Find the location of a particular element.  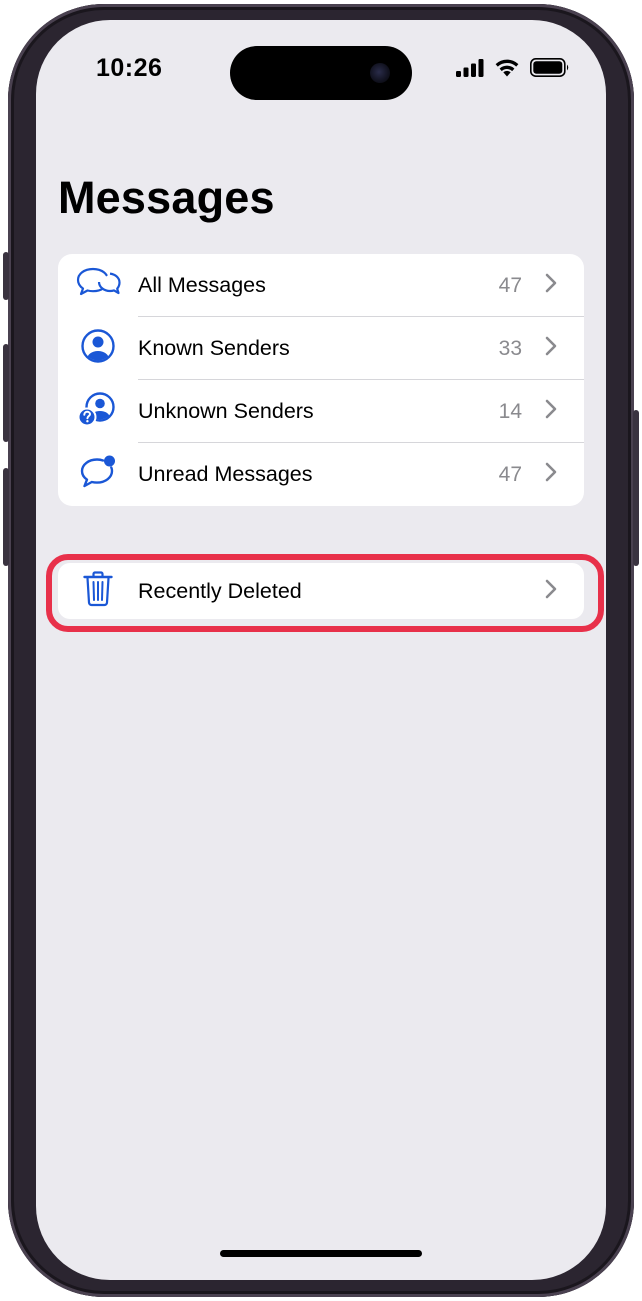

status-icons is located at coordinates (513, 70).